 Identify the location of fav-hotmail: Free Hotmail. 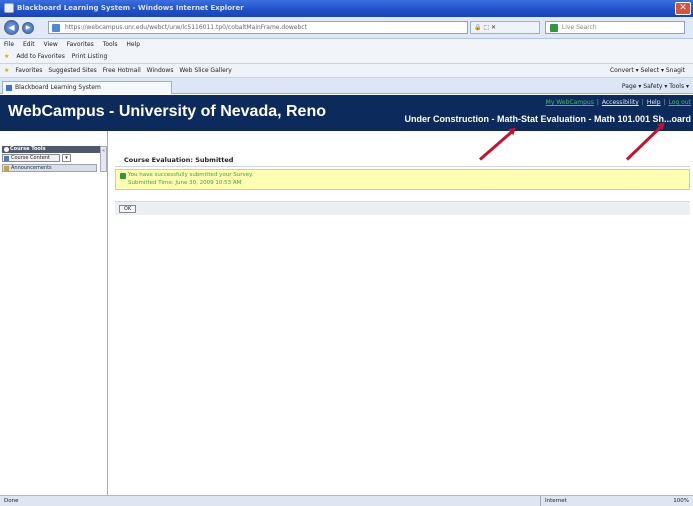
(122, 70).